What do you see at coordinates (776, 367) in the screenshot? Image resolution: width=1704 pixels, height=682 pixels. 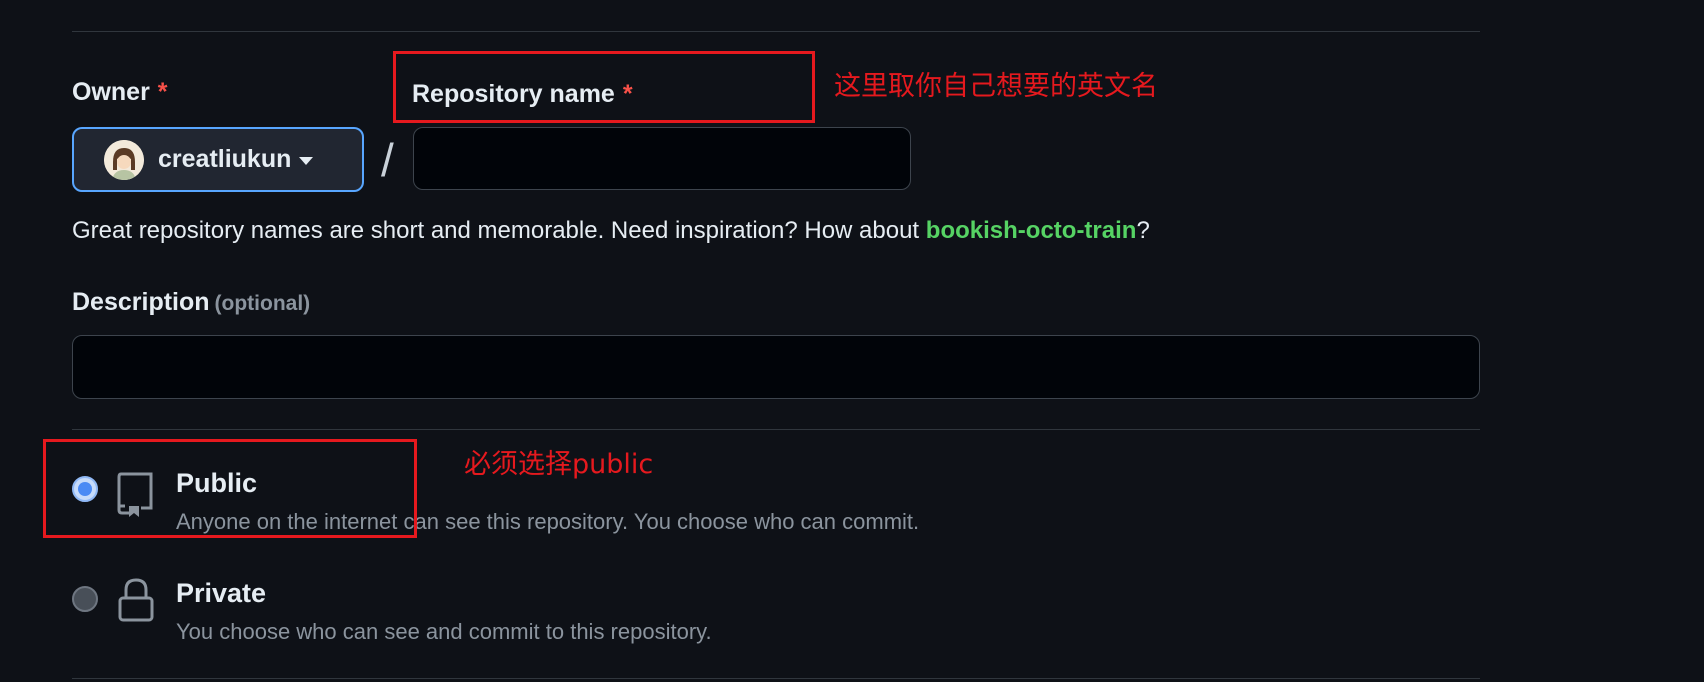 I see `description-input` at bounding box center [776, 367].